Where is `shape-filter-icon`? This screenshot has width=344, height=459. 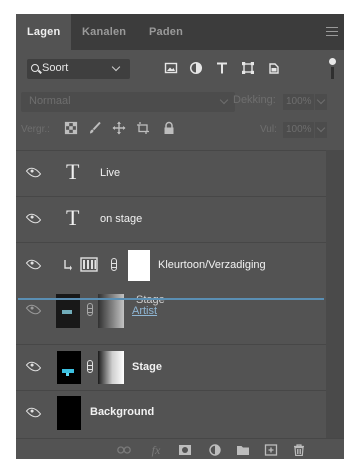 shape-filter-icon is located at coordinates (248, 68).